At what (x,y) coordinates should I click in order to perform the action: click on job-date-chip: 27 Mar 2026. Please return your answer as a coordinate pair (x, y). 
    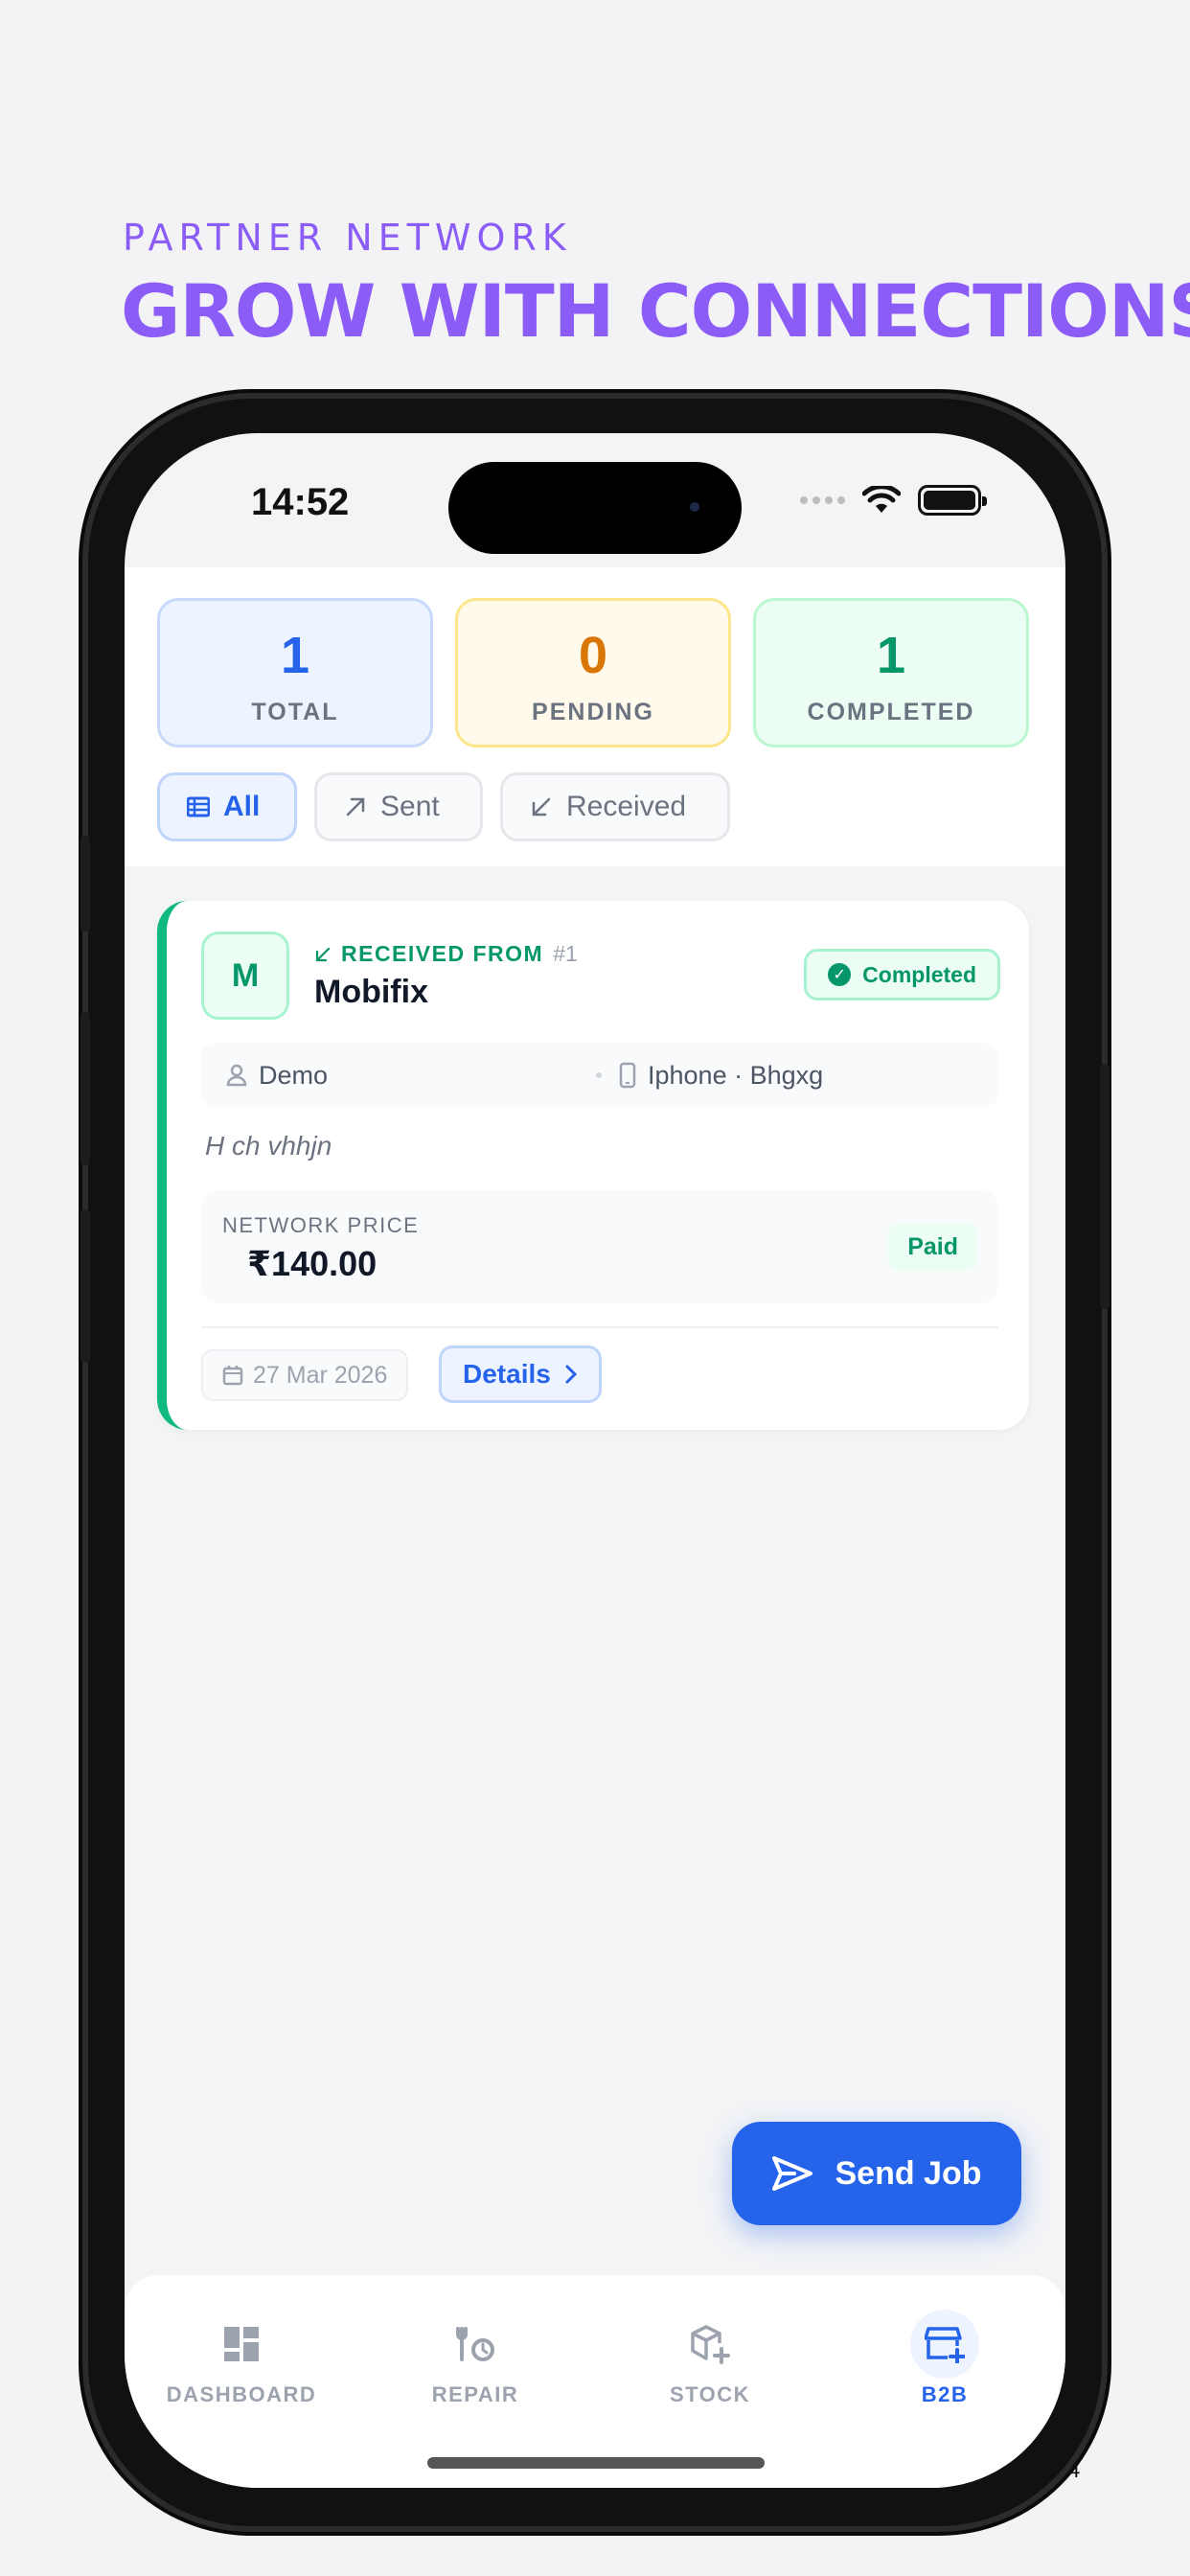
    Looking at the image, I should click on (305, 1375).